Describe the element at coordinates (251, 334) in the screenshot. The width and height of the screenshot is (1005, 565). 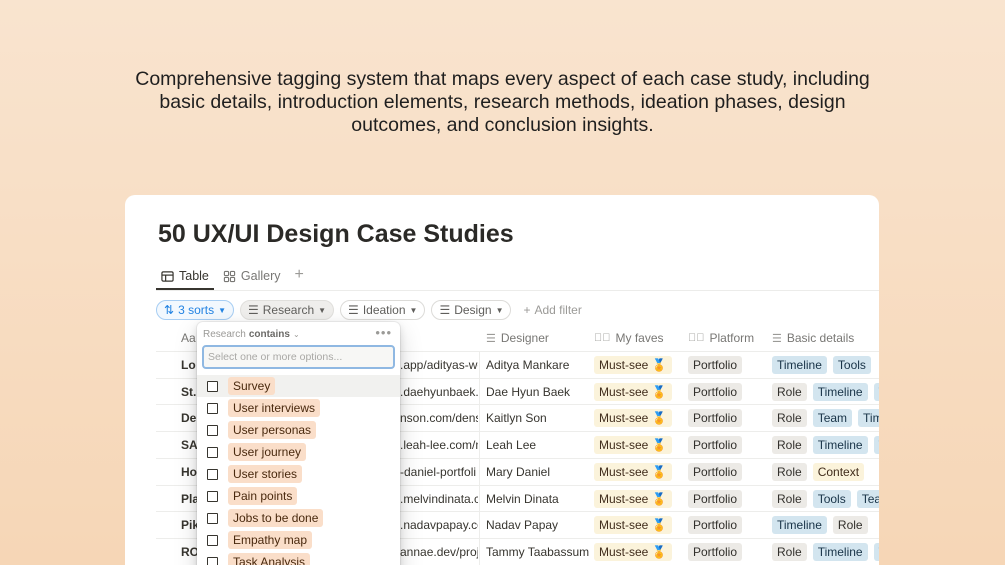
I see `filter-condition: Research contains ⌄` at that location.